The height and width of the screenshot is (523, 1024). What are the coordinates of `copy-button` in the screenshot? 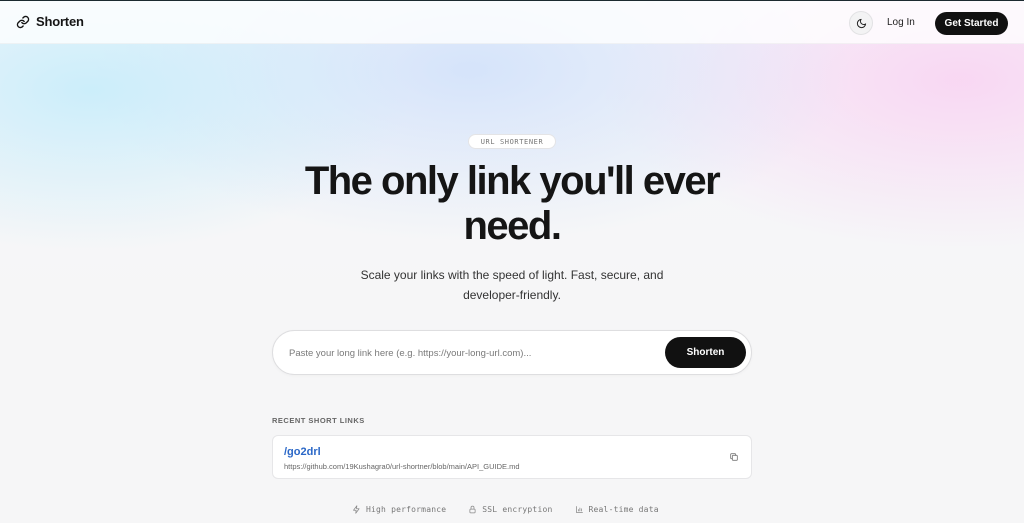 It's located at (734, 457).